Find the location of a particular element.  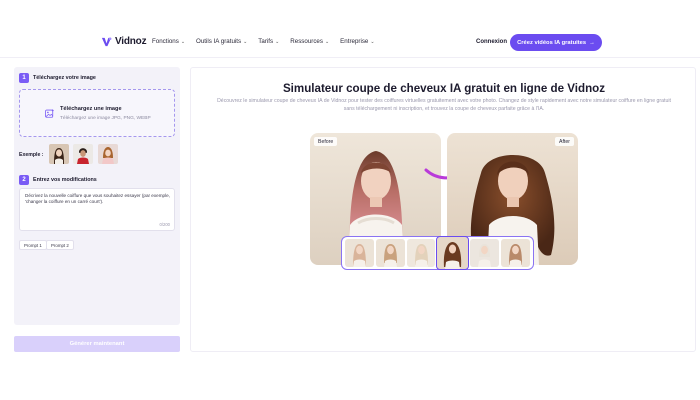

hairstyle-thumbnail-selected is located at coordinates (453, 253).